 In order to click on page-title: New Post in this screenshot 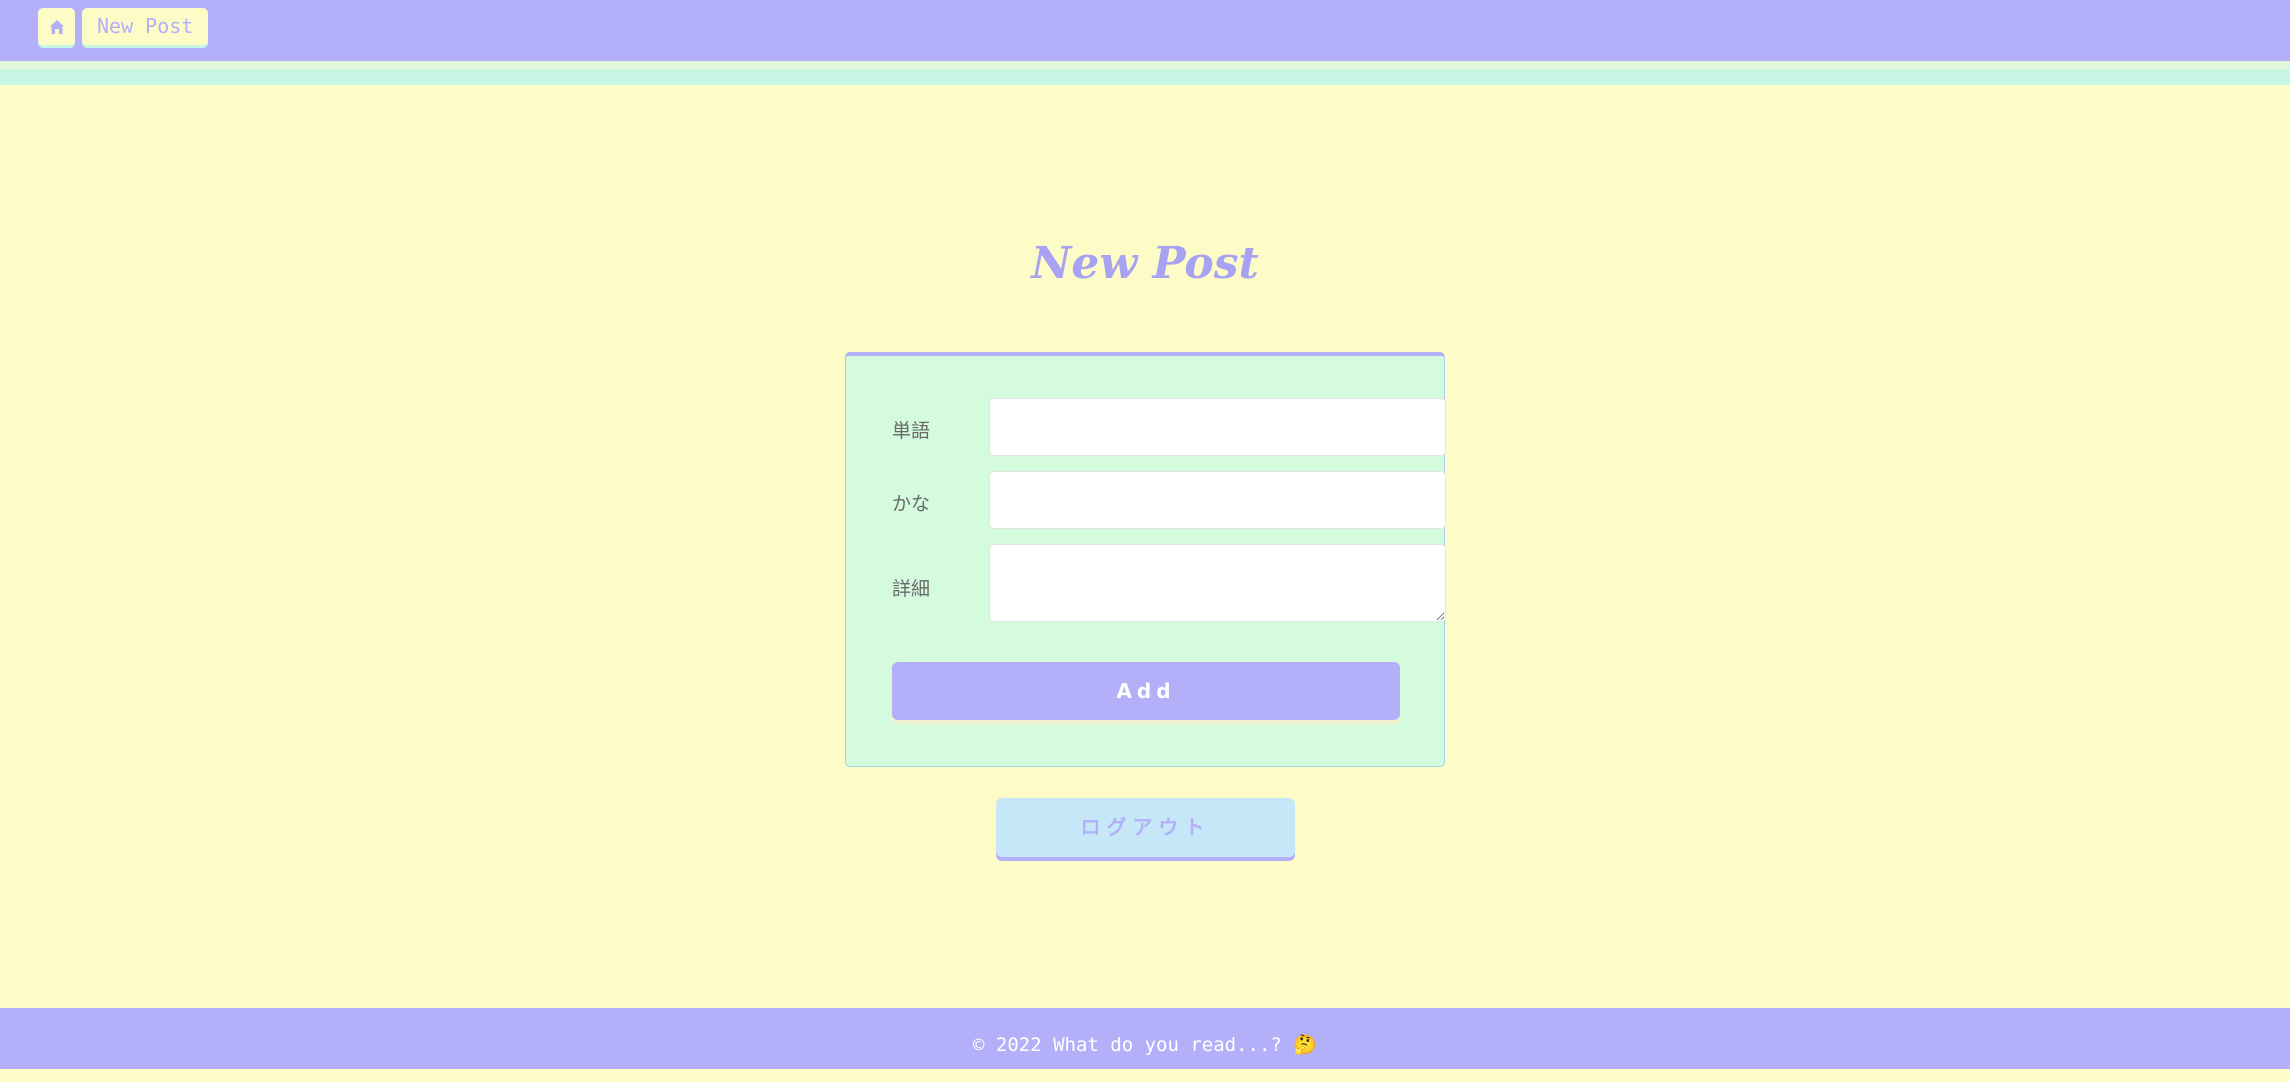, I will do `click(1145, 263)`.